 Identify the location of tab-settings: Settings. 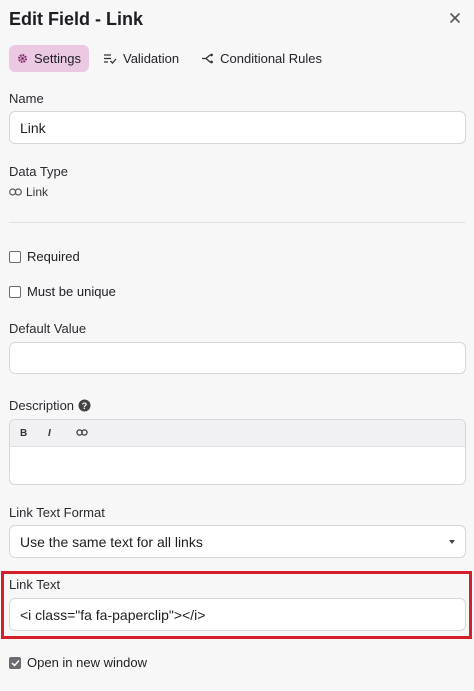
(49, 58).